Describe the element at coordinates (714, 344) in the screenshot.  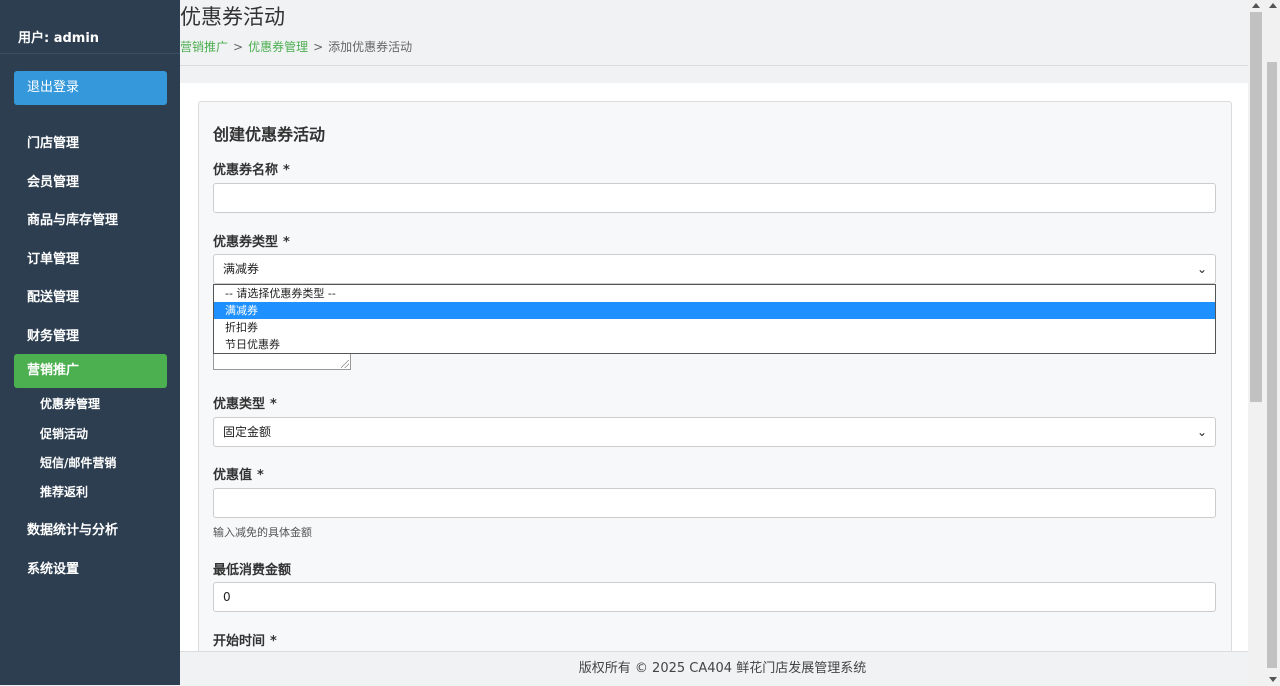
I see `coupon-type-option: 节日优惠券` at that location.